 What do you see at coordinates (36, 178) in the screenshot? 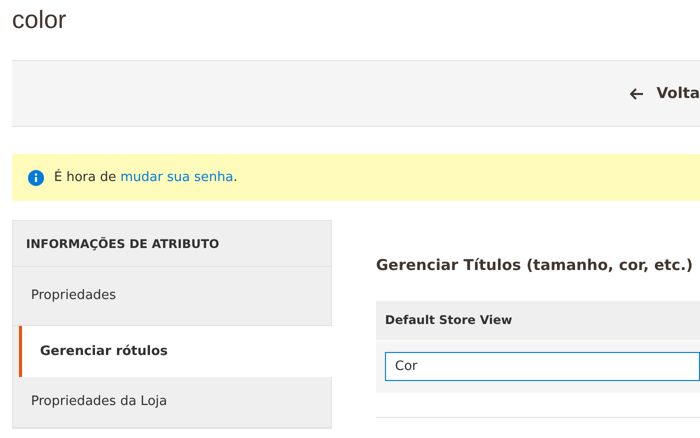
I see `info-icon` at bounding box center [36, 178].